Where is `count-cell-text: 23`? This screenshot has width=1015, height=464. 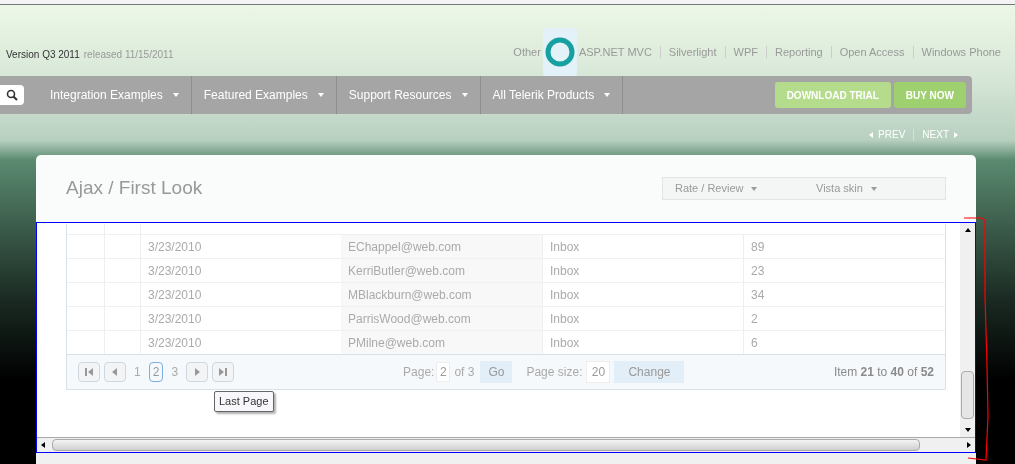
count-cell-text: 23 is located at coordinates (758, 271).